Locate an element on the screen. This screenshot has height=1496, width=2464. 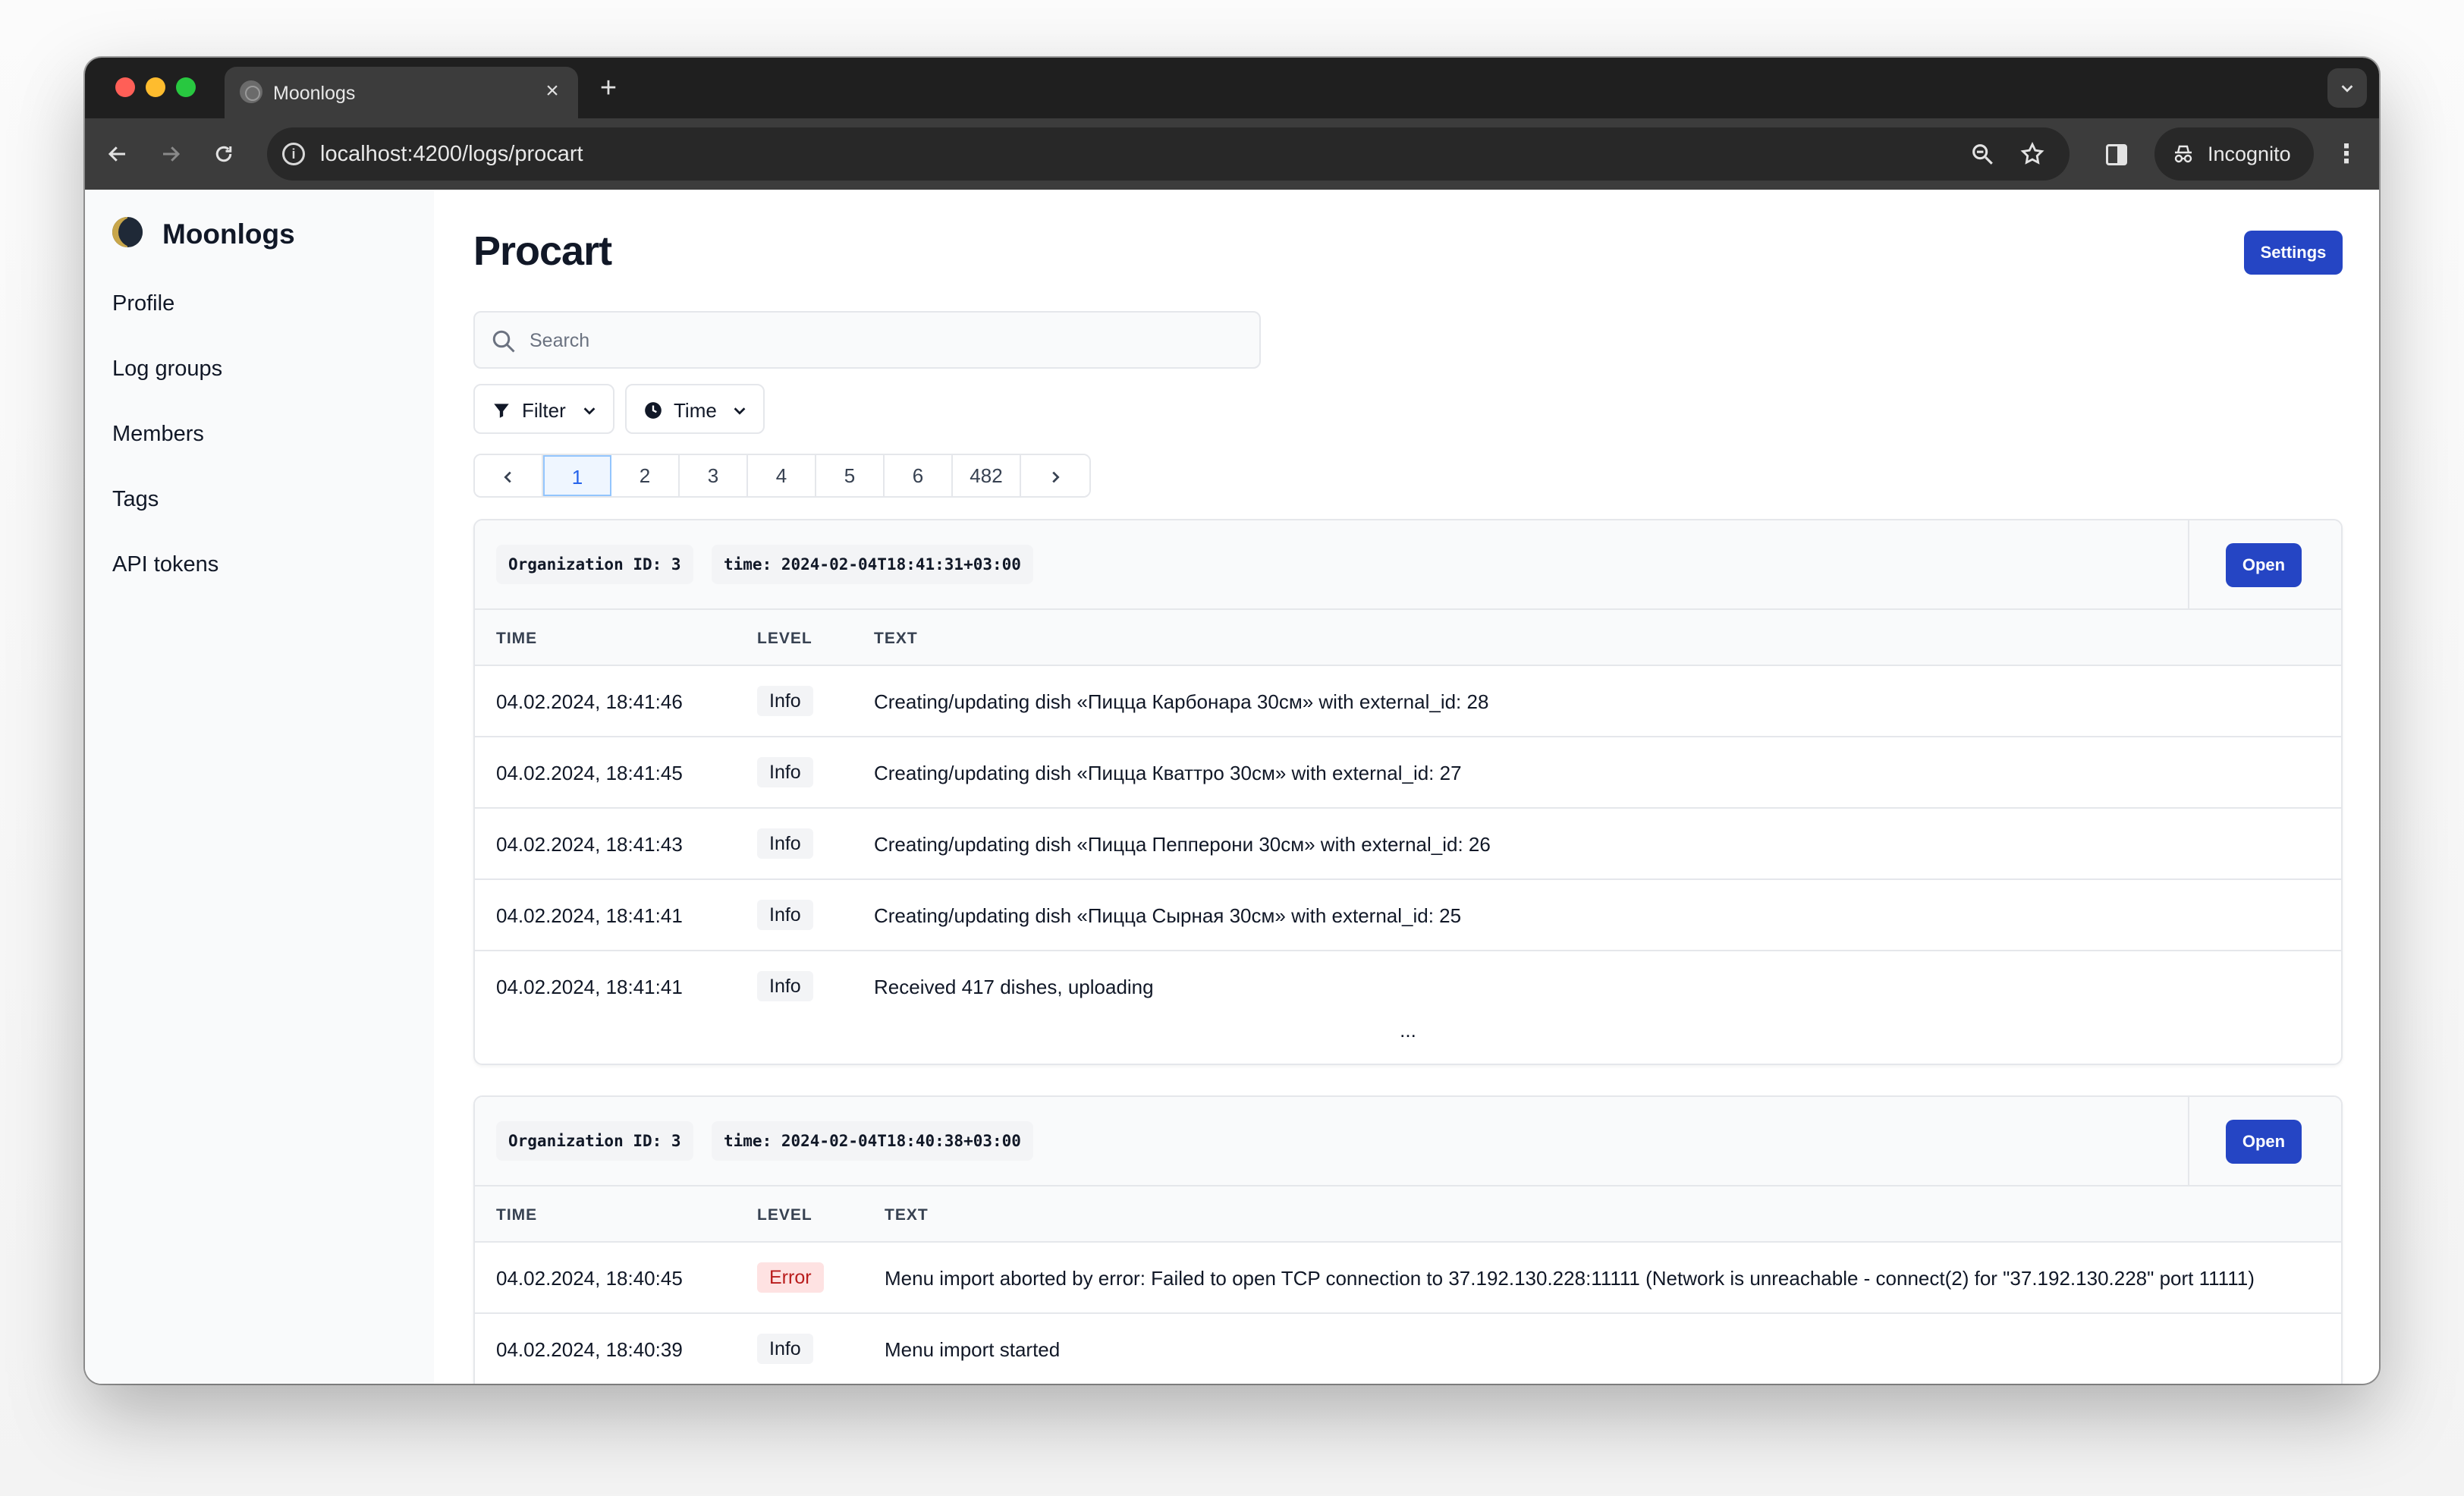
page-button-5: 5 is located at coordinates (850, 475).